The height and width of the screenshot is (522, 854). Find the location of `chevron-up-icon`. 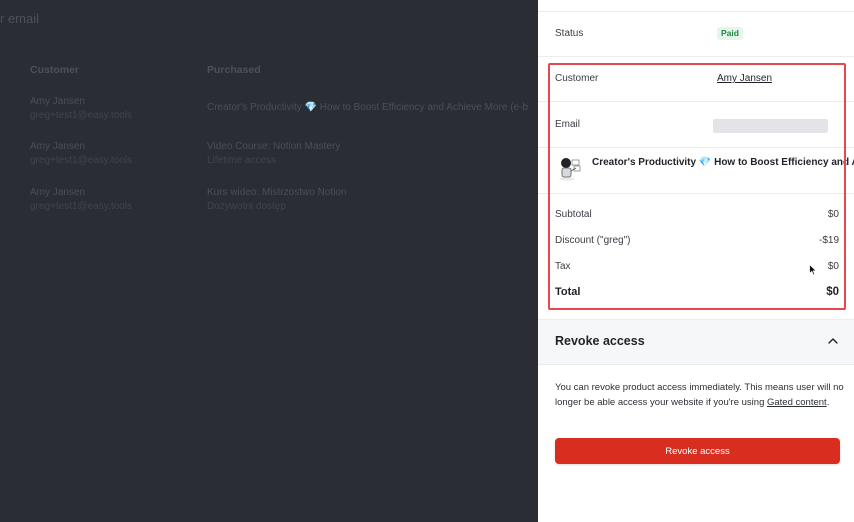

chevron-up-icon is located at coordinates (833, 341).